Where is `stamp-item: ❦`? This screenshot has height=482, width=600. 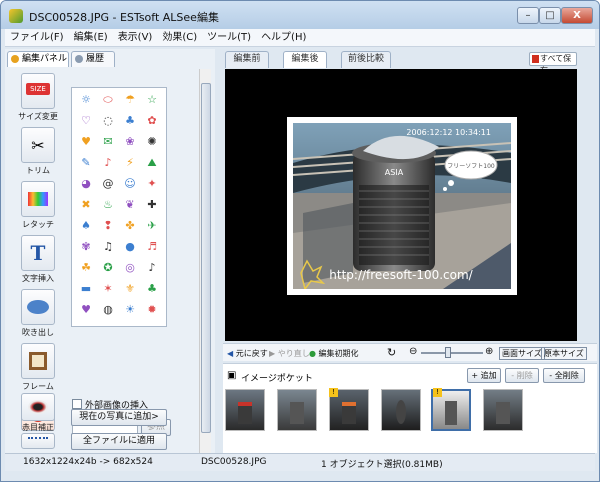 stamp-item: ❦ is located at coordinates (130, 205).